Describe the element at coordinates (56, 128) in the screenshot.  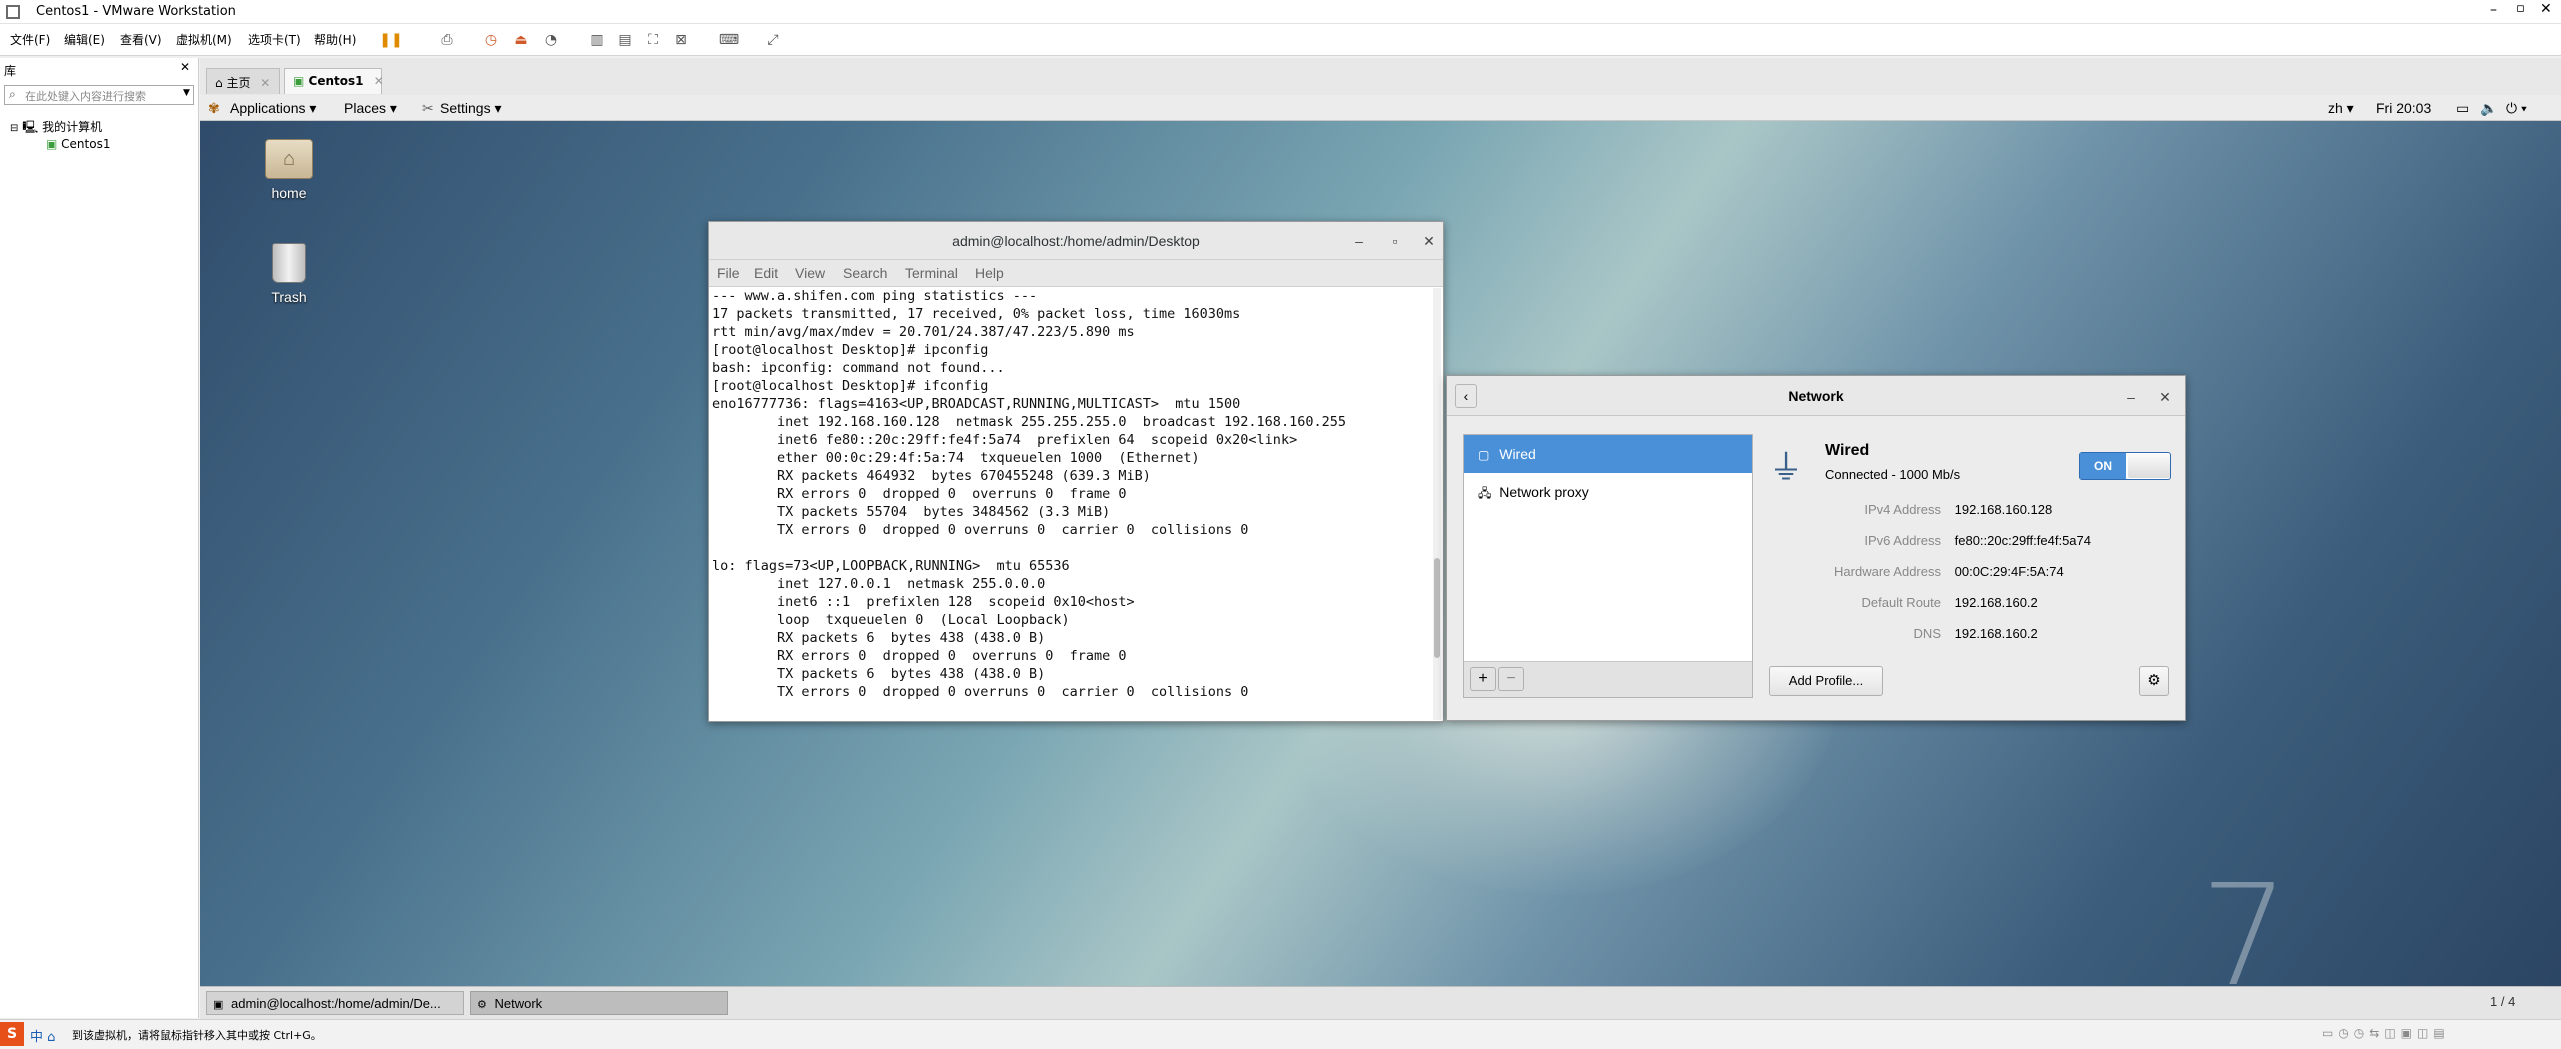
I see `tree-item-my-computer: ⊟ 🖳 我的计算机` at that location.